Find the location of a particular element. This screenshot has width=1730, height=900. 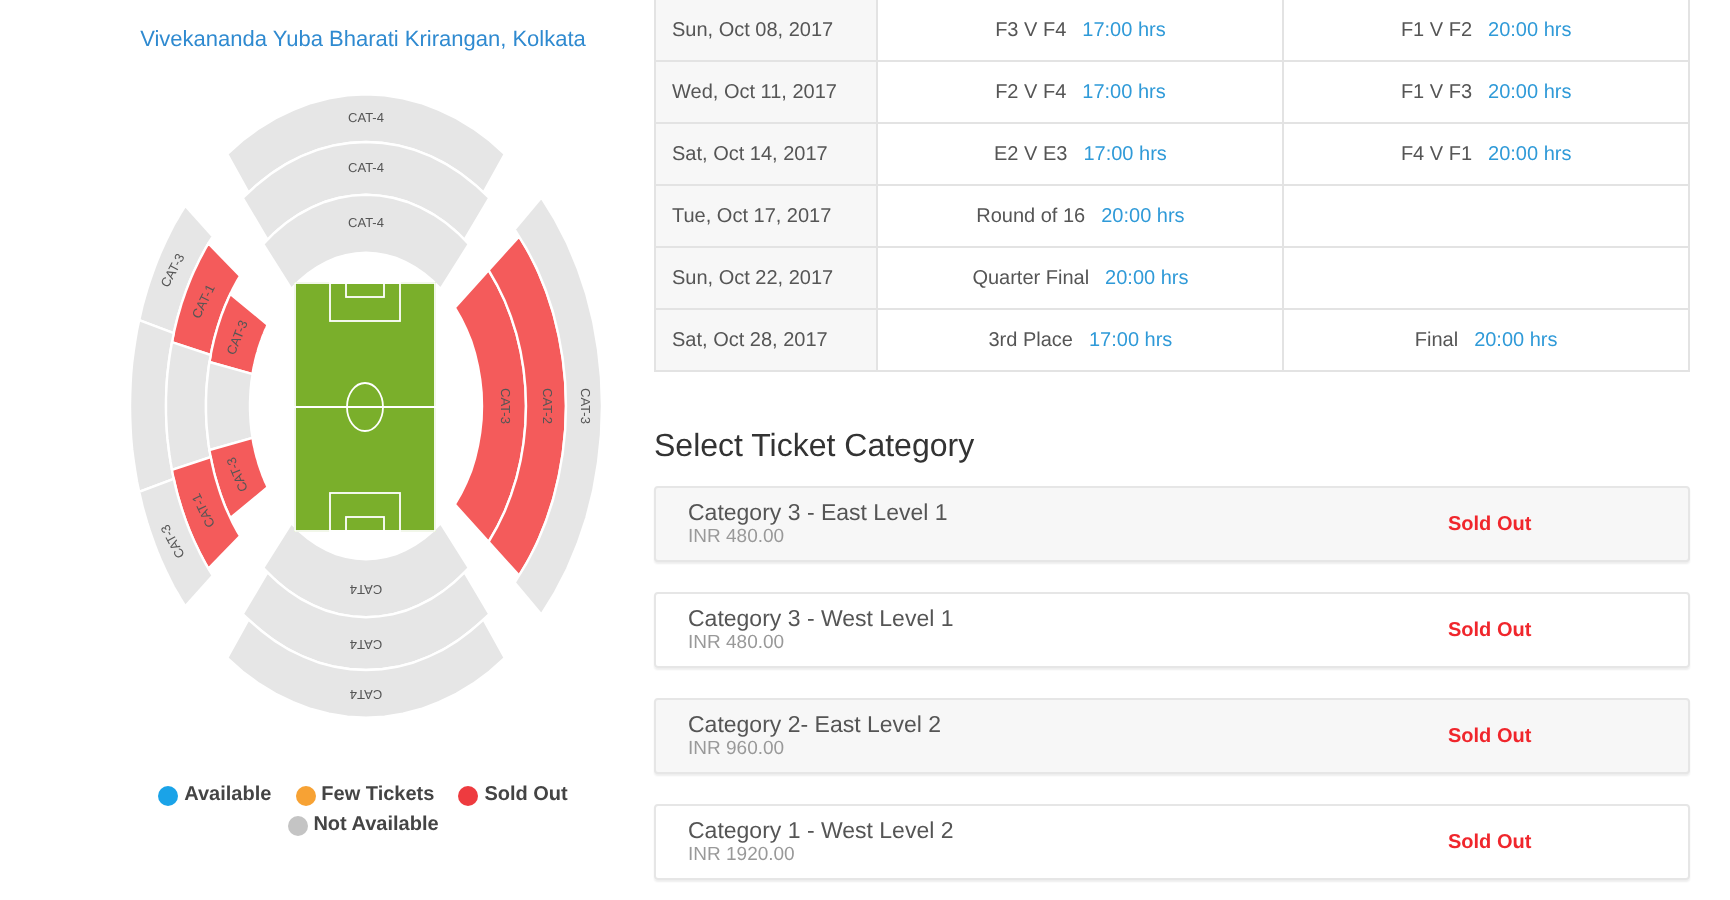

legend-label: Sold Out is located at coordinates (526, 795).